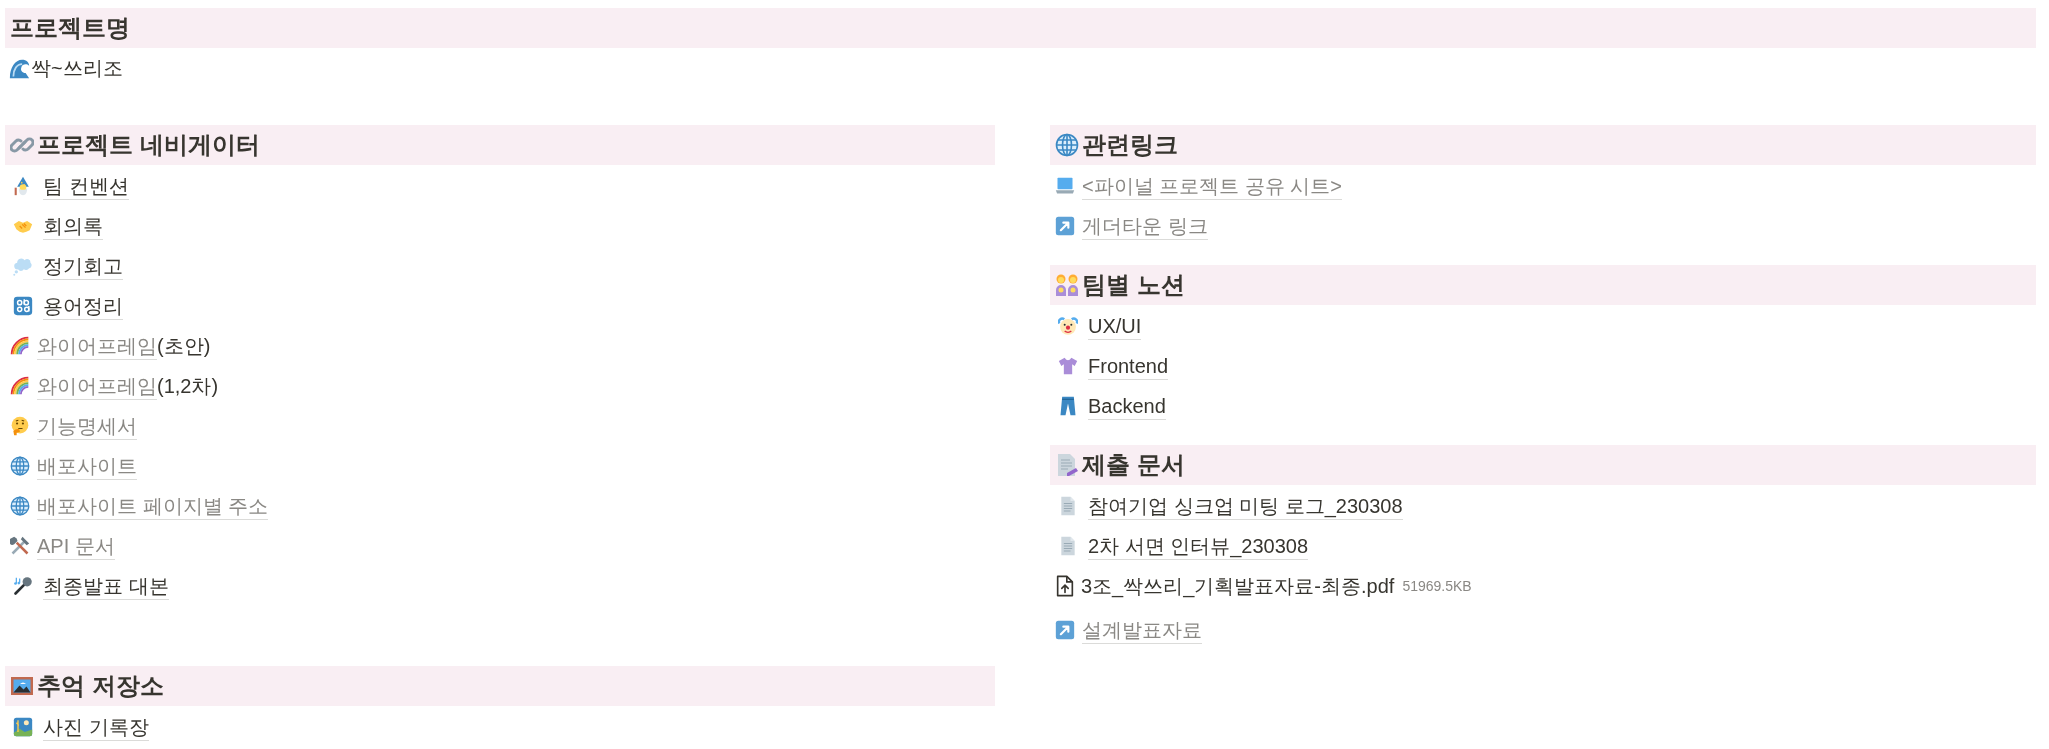 The height and width of the screenshot is (749, 2049). I want to click on page-link: Backend, so click(1127, 406).